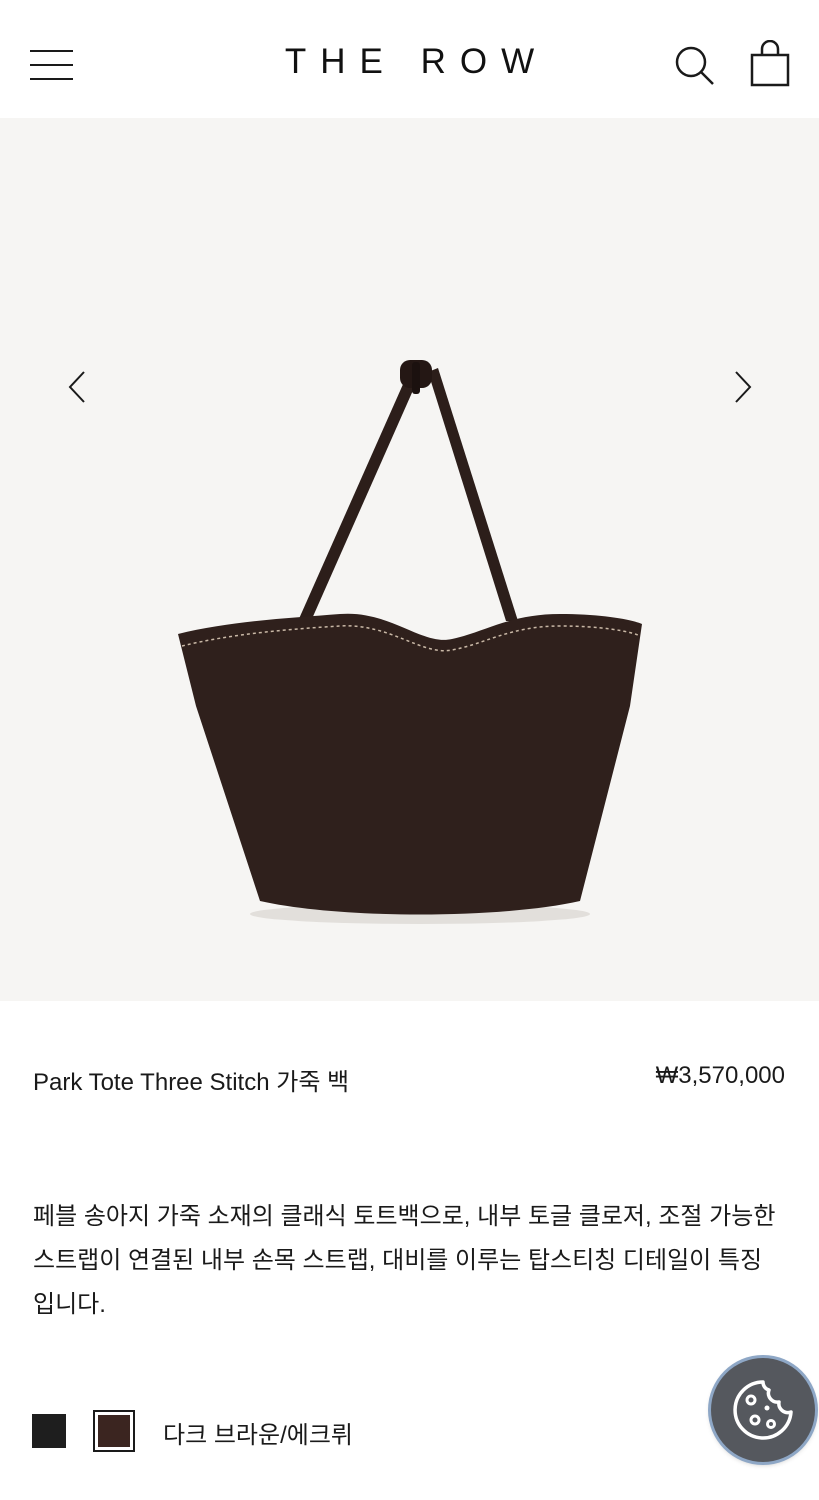  Describe the element at coordinates (742, 387) in the screenshot. I see `chevron-right-icon` at that location.